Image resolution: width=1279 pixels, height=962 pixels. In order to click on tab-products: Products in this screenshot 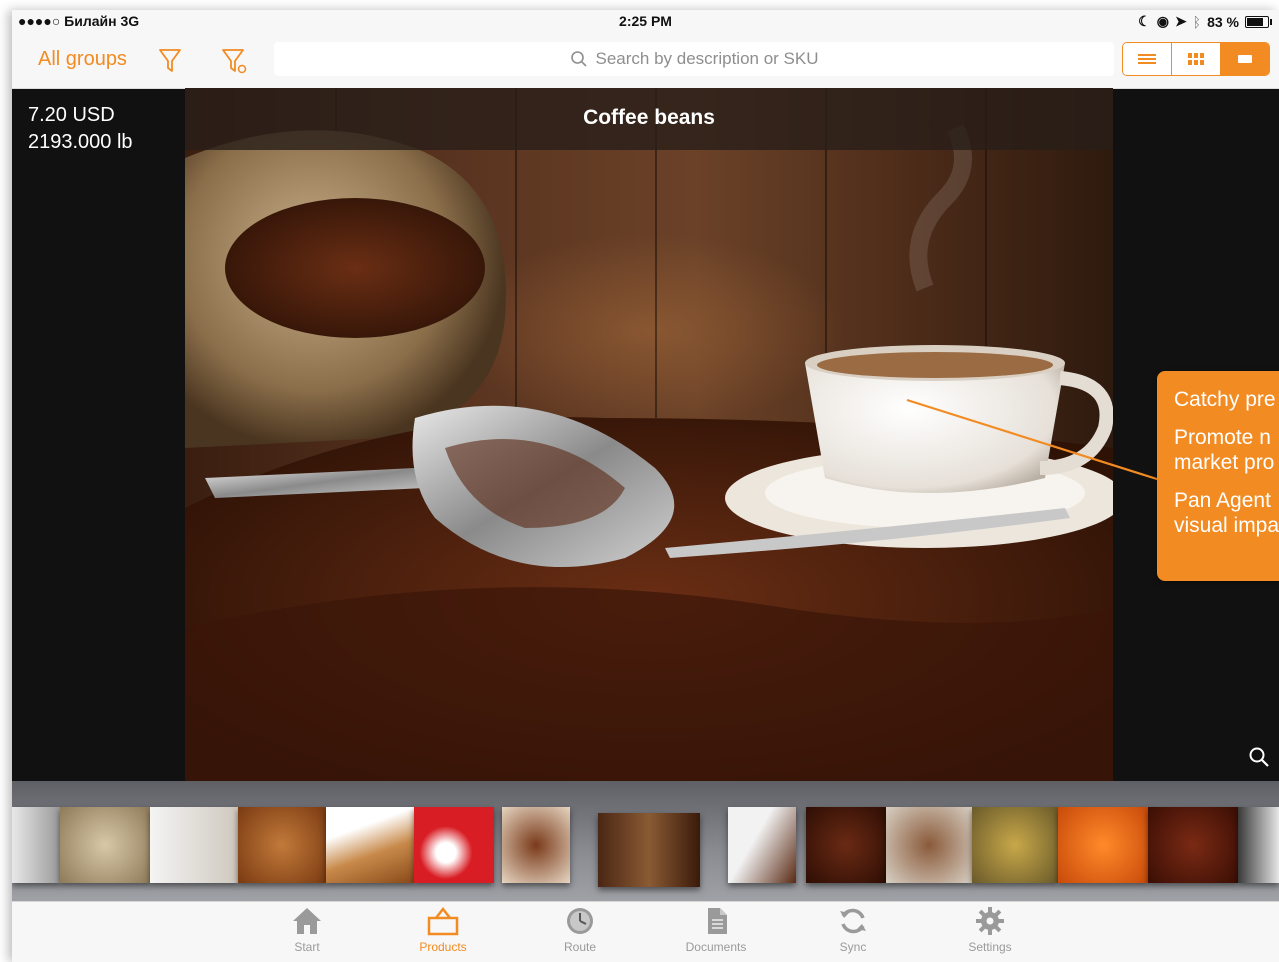, I will do `click(443, 930)`.